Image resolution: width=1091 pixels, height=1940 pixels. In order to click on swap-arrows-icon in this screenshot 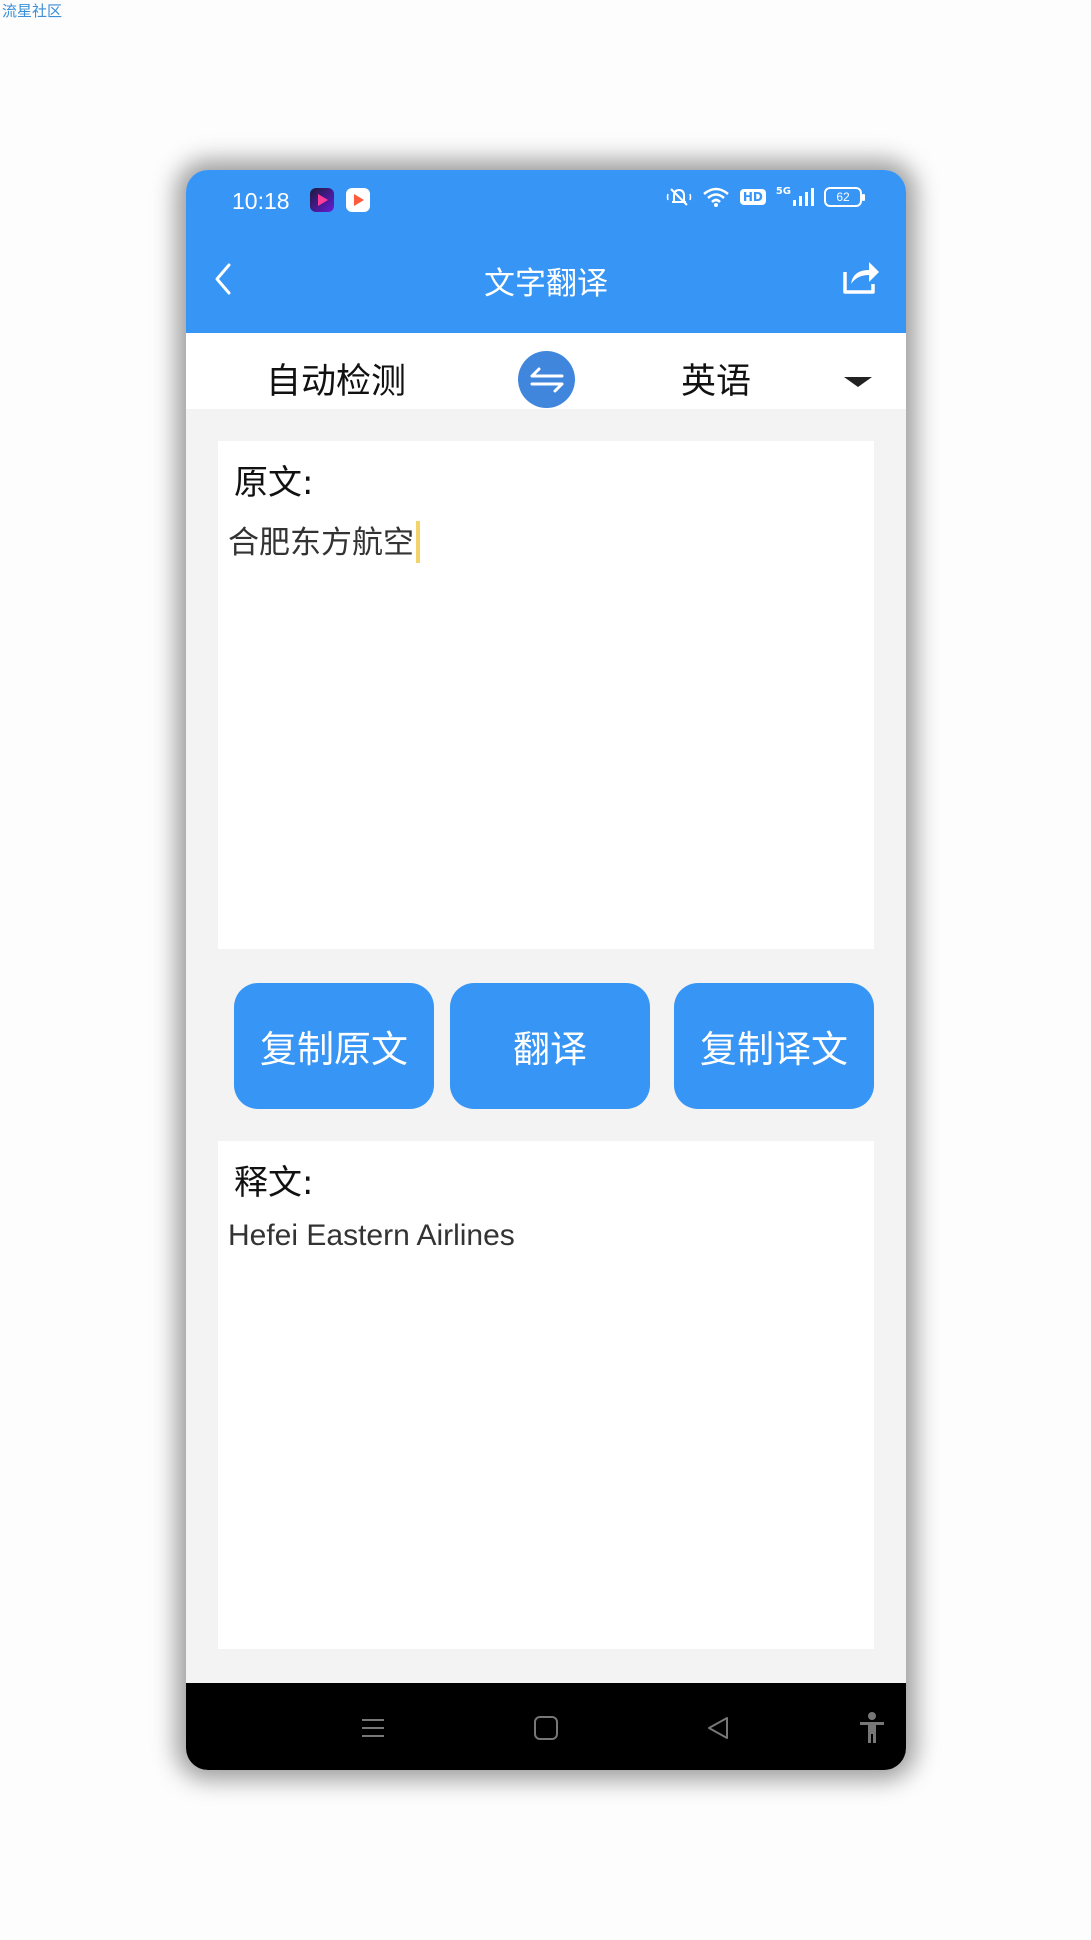, I will do `click(546, 379)`.